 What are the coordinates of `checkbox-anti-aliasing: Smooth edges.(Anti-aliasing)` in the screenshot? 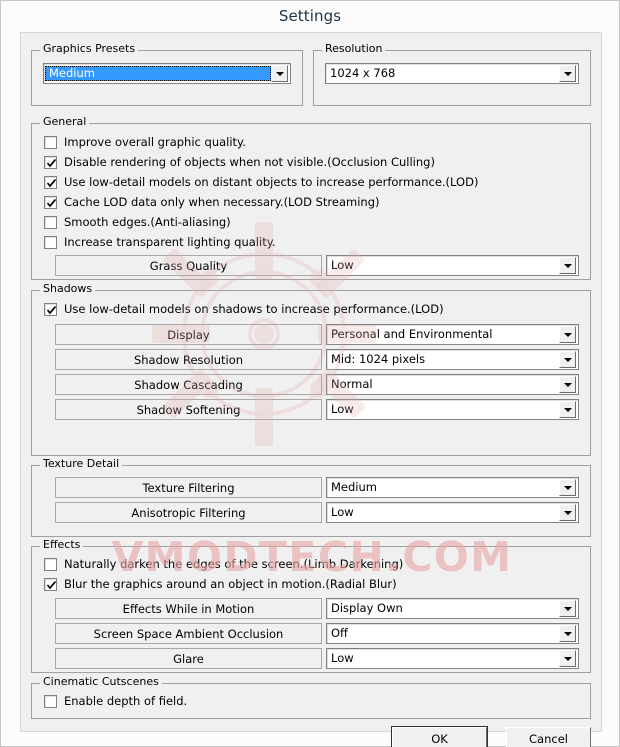 It's located at (137, 222).